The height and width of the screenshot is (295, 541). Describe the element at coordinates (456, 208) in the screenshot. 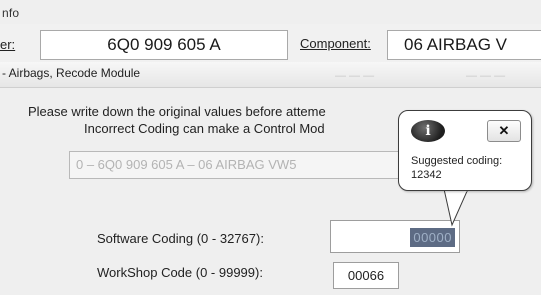

I see `tooltip-tail` at that location.